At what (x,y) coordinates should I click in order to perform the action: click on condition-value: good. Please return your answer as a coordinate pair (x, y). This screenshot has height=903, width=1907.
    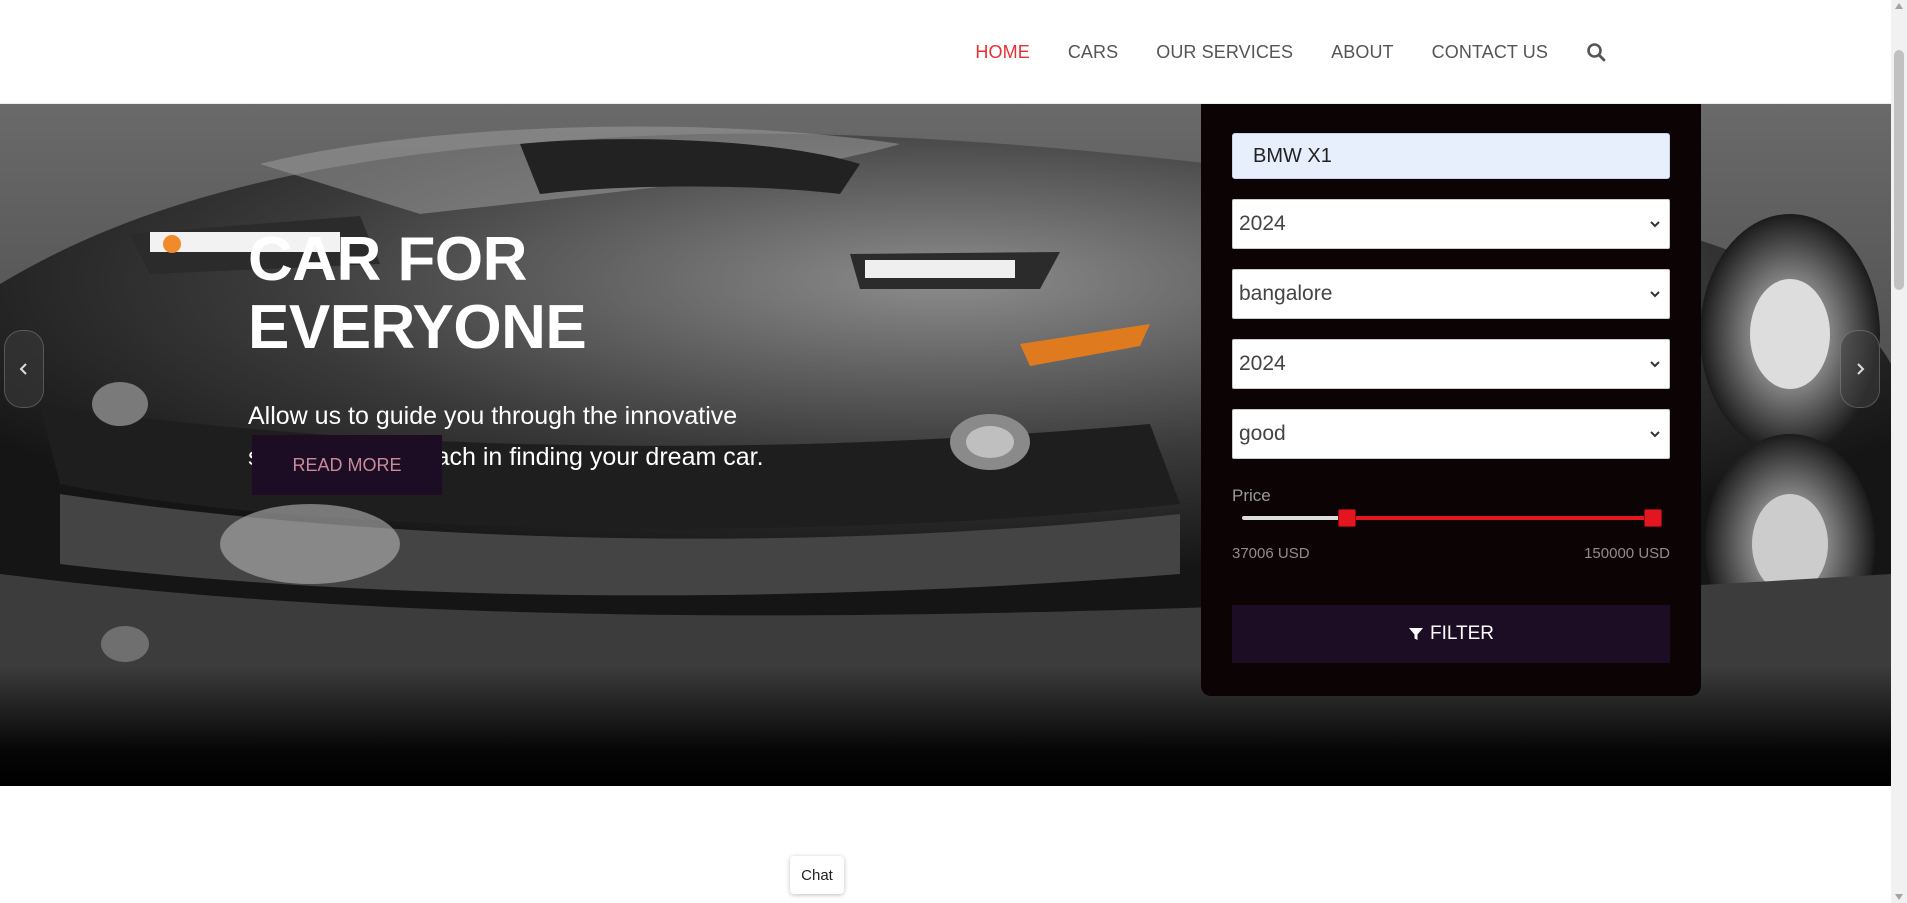
    Looking at the image, I should click on (1262, 433).